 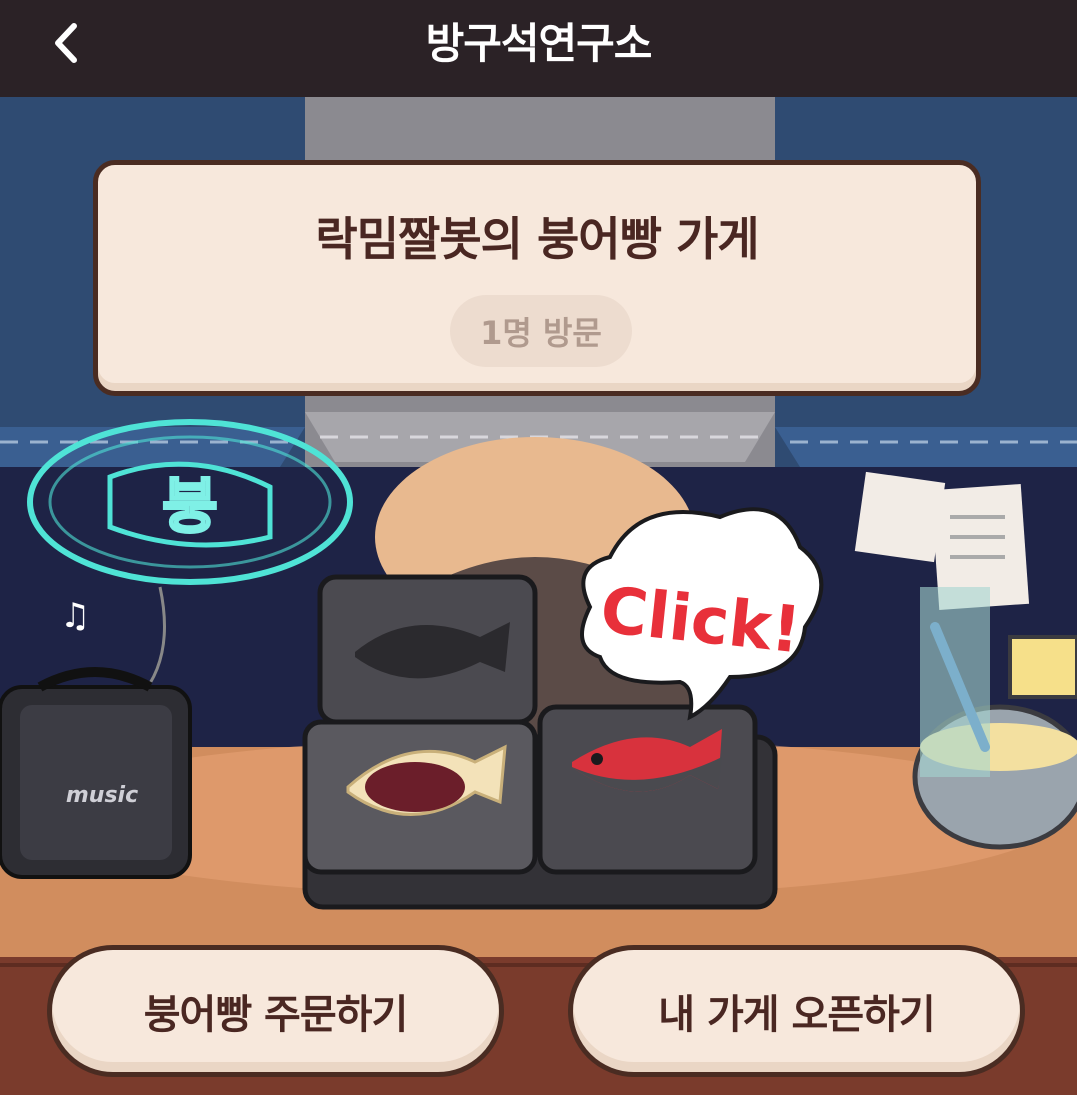 What do you see at coordinates (539, 43) in the screenshot?
I see `page-title: 방구석연구소` at bounding box center [539, 43].